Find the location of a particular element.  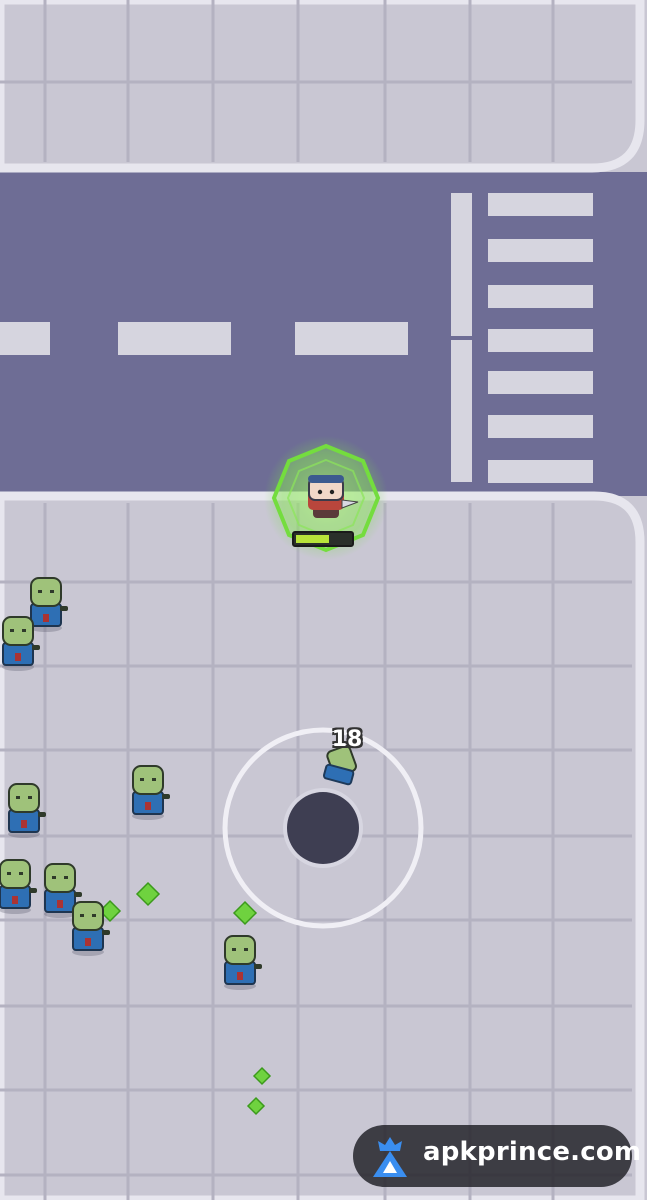

crown-logo-icon is located at coordinates (390, 1157).